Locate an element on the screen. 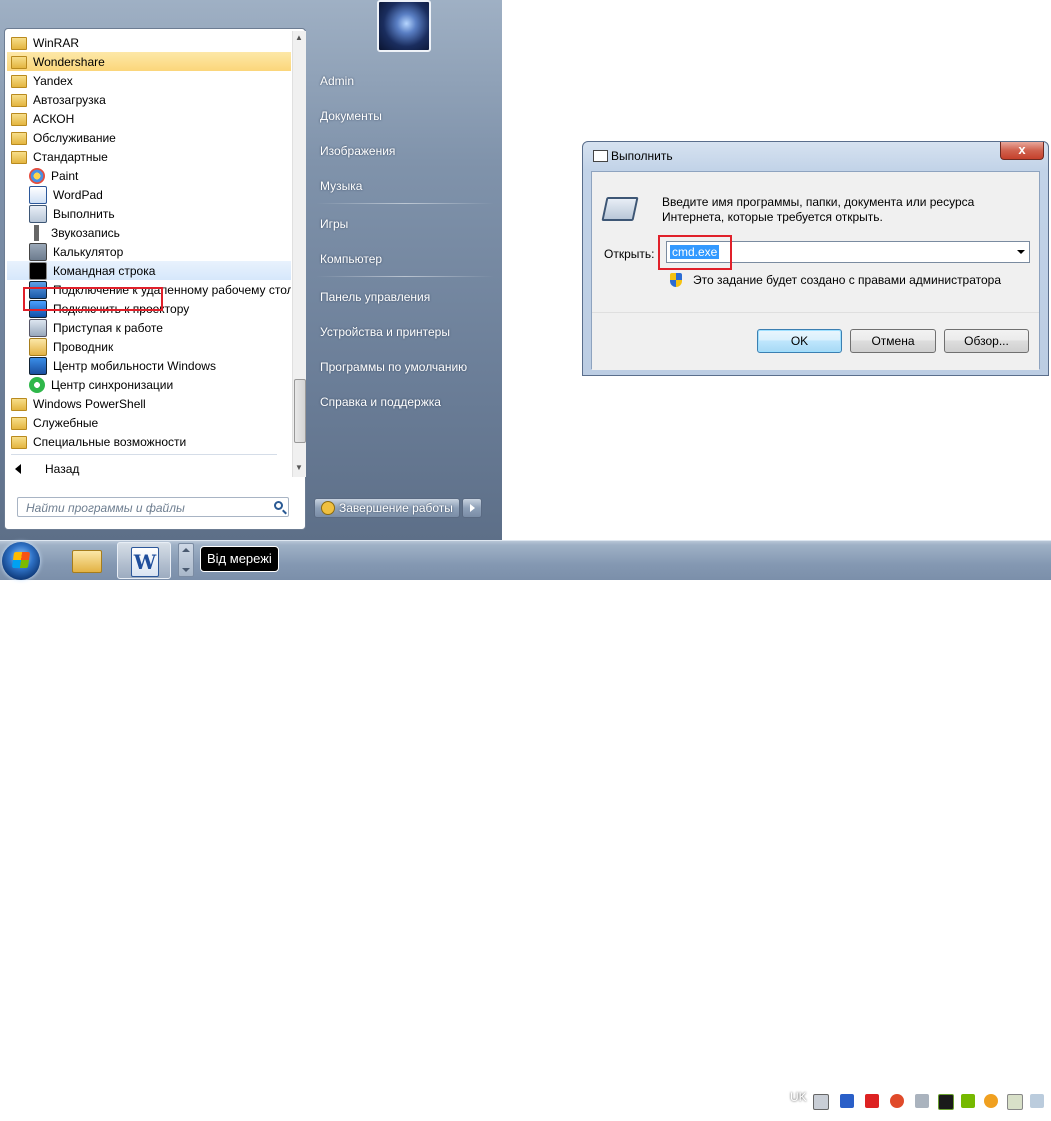  program-label: Обслуживание is located at coordinates (74, 137).